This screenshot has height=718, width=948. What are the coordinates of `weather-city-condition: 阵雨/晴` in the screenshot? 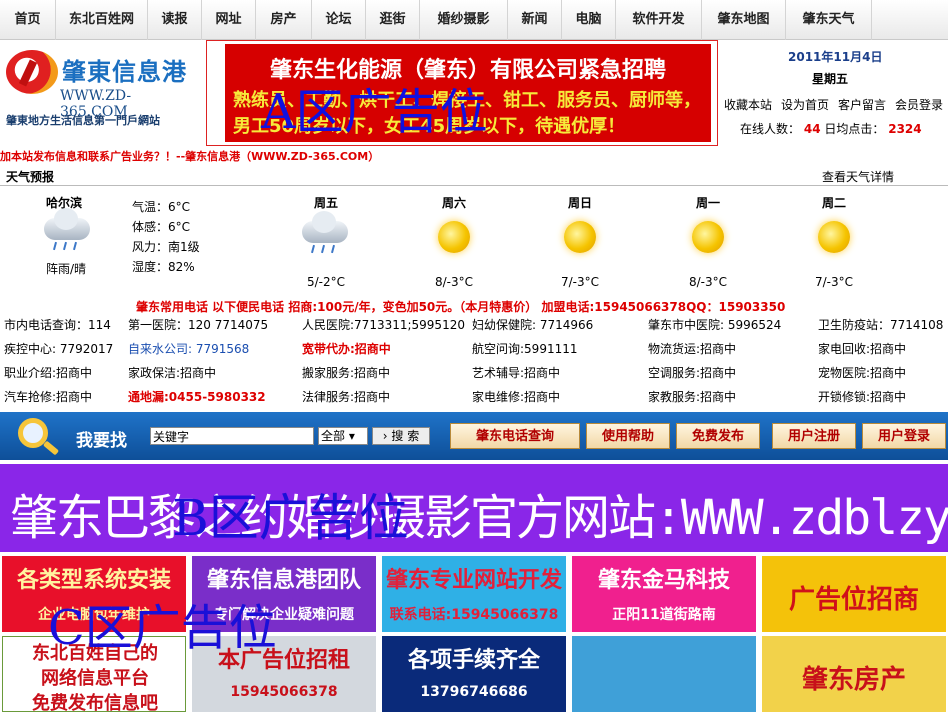 It's located at (66, 269).